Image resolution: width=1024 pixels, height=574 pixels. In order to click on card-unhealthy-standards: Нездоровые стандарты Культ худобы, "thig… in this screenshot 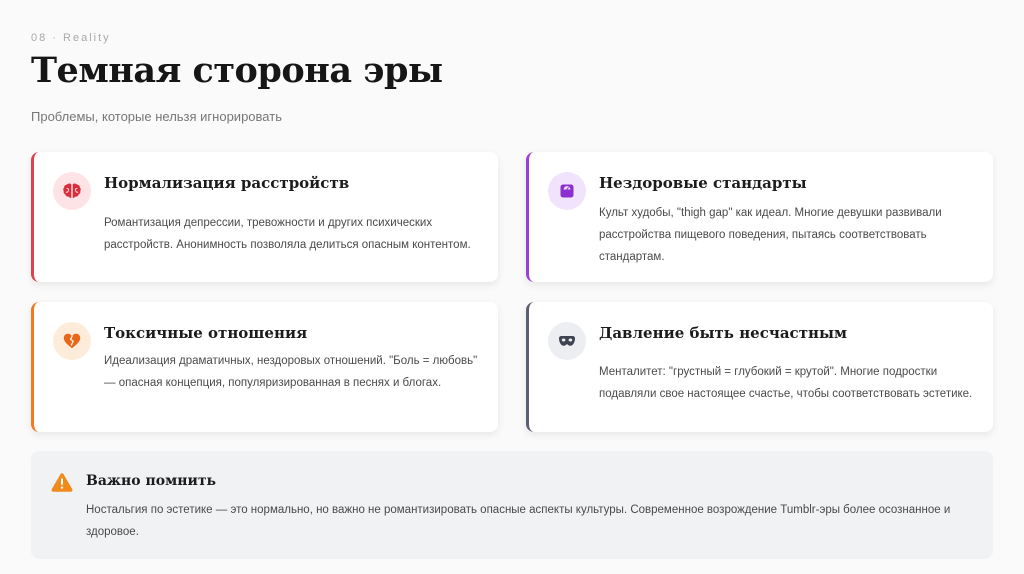, I will do `click(759, 217)`.